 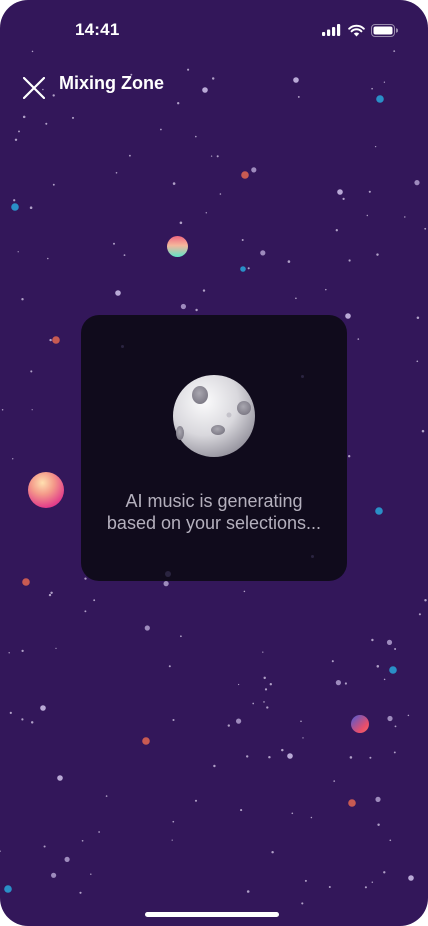 What do you see at coordinates (214, 28) in the screenshot?
I see `status-bar: 14:41` at bounding box center [214, 28].